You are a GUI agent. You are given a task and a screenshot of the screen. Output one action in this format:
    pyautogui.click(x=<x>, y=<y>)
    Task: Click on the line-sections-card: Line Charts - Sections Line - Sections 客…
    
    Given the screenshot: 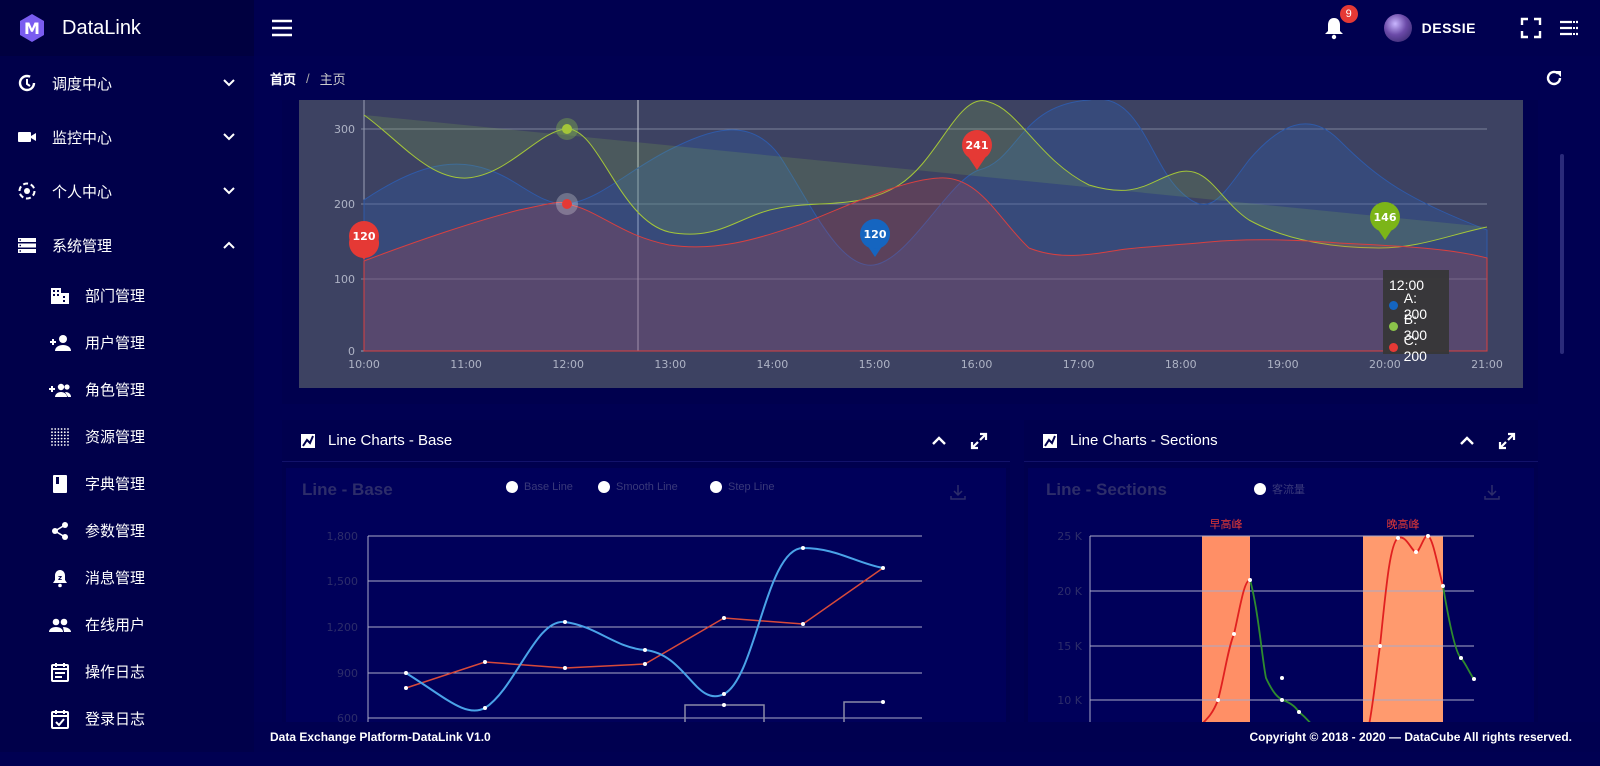 What is the action you would take?
    pyautogui.click(x=1281, y=571)
    